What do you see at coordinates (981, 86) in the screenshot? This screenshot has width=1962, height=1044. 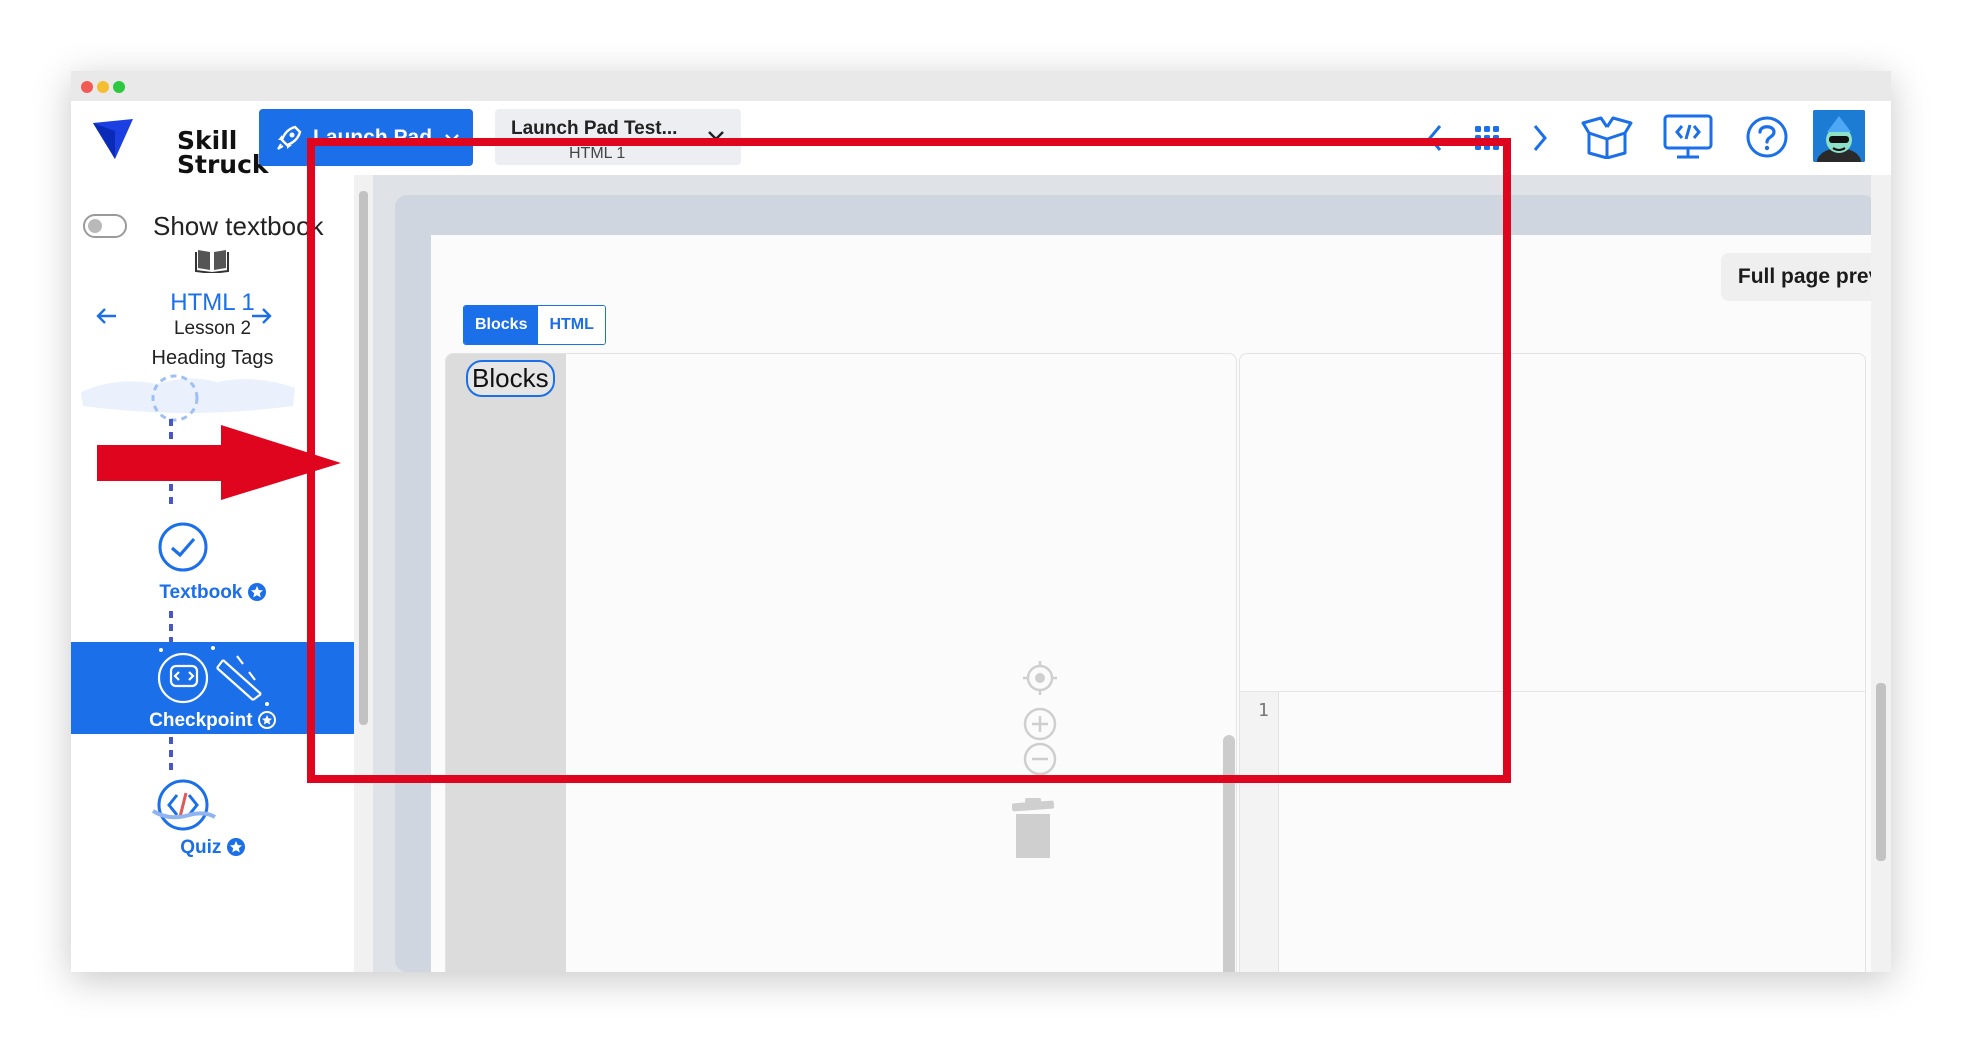 I see `window-titlebar` at bounding box center [981, 86].